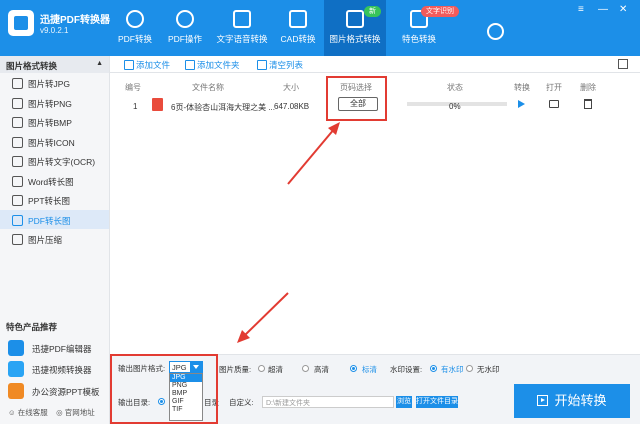 This screenshot has width=640, height=424. Describe the element at coordinates (452, 369) in the screenshot. I see `watermark-on-label: 有水印` at that location.